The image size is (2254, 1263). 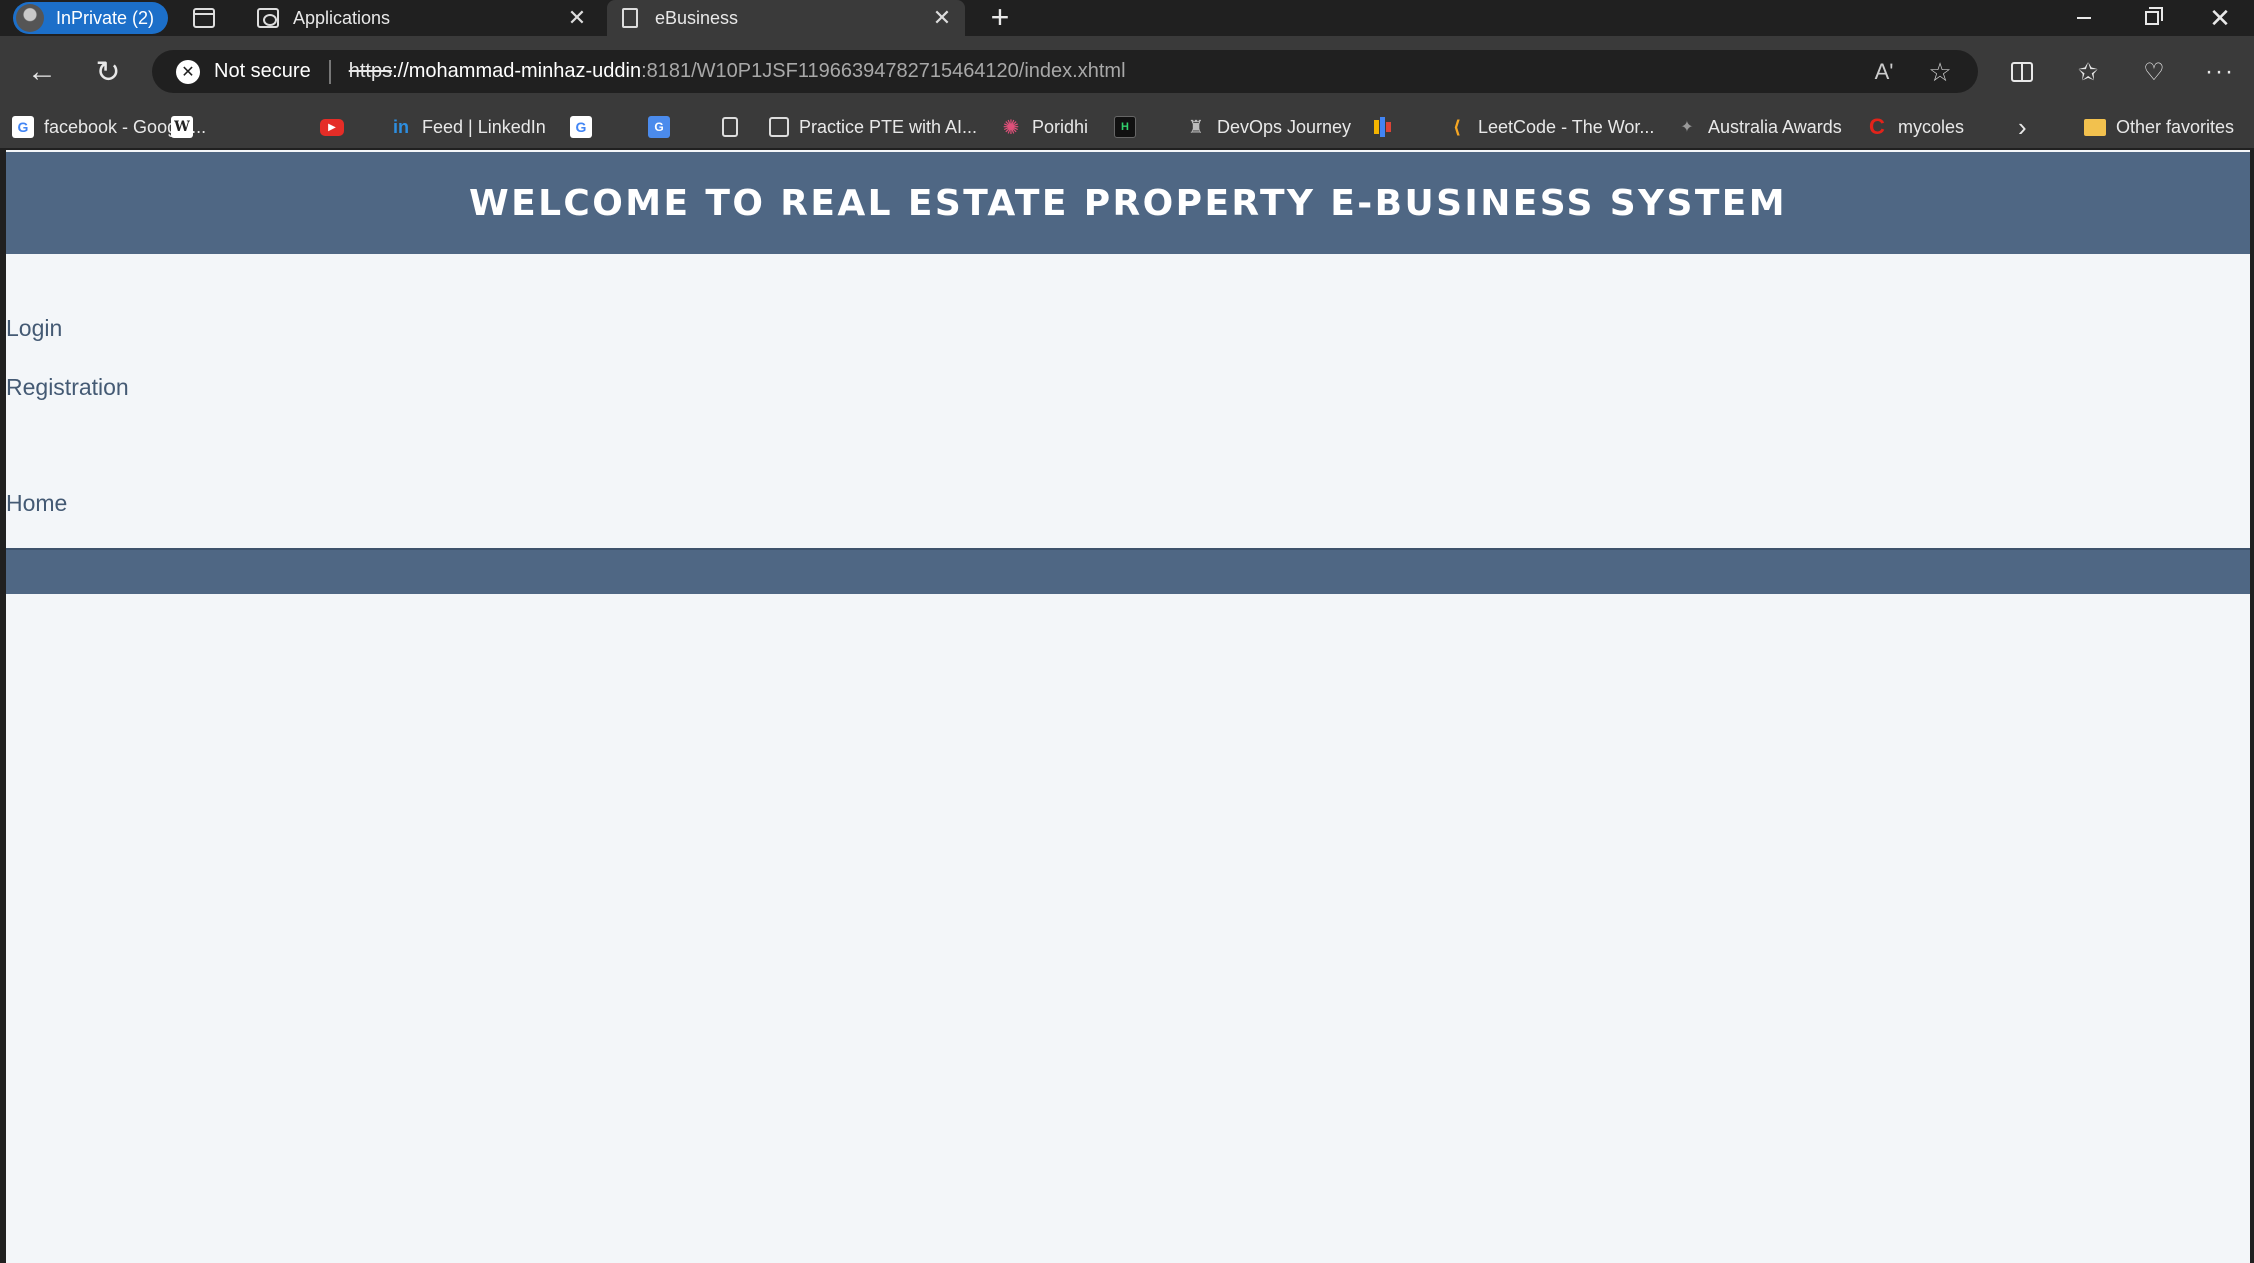 I want to click on profile-avatar-icon, so click(x=30, y=18).